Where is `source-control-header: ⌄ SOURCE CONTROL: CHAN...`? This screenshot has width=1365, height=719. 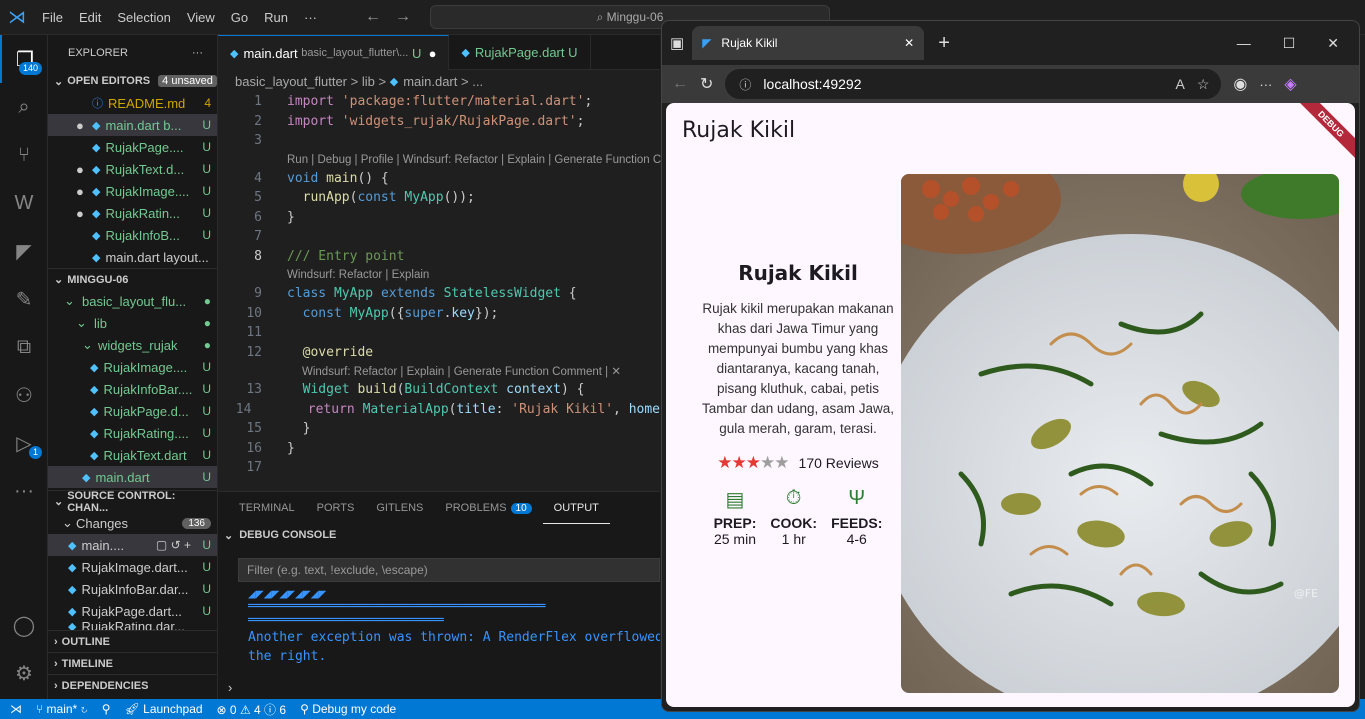
source-control-header: ⌄ SOURCE CONTROL: CHAN... is located at coordinates (132, 502).